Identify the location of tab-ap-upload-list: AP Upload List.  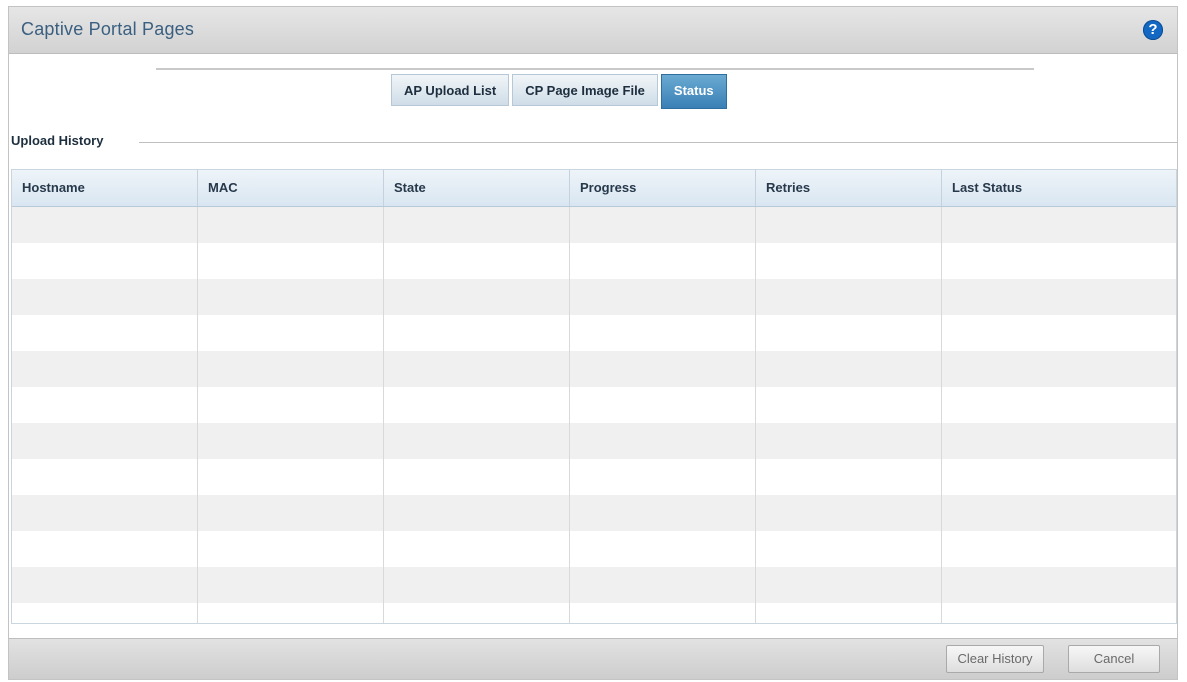
(450, 90).